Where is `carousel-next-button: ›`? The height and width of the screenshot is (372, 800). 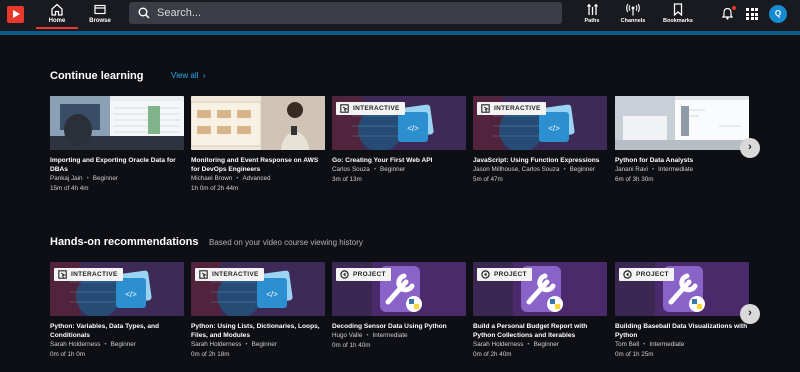 carousel-next-button: › is located at coordinates (750, 148).